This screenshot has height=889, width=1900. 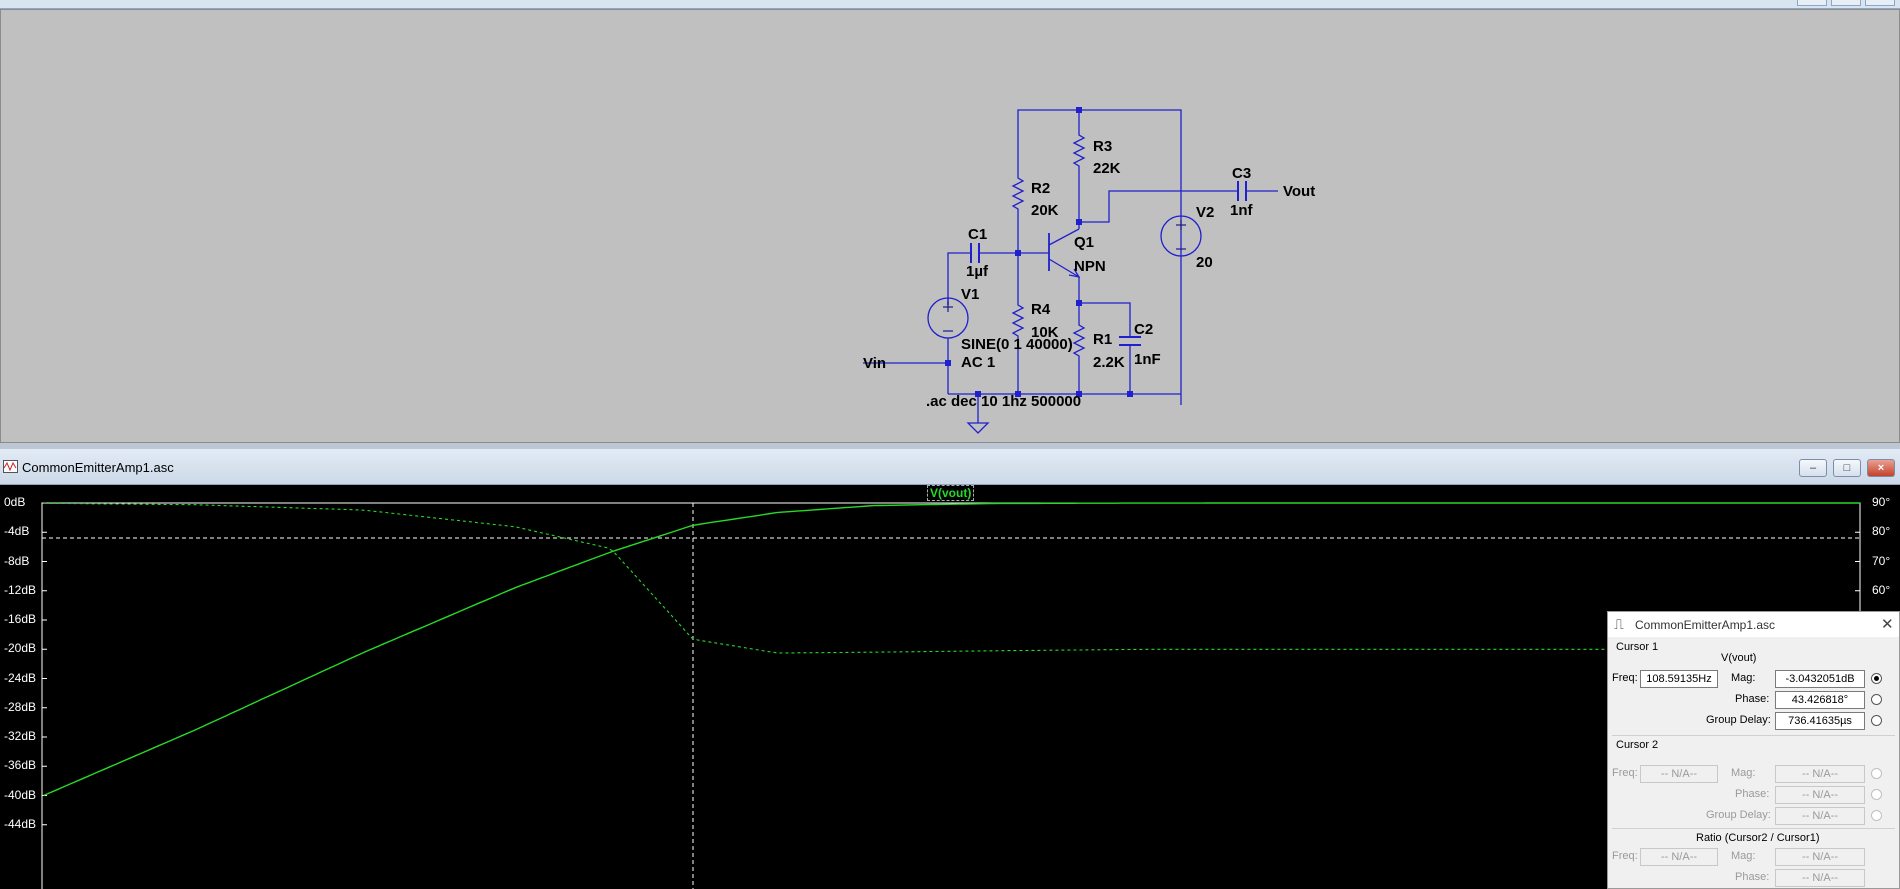 I want to click on cursor2-gd-radio, so click(x=1876, y=815).